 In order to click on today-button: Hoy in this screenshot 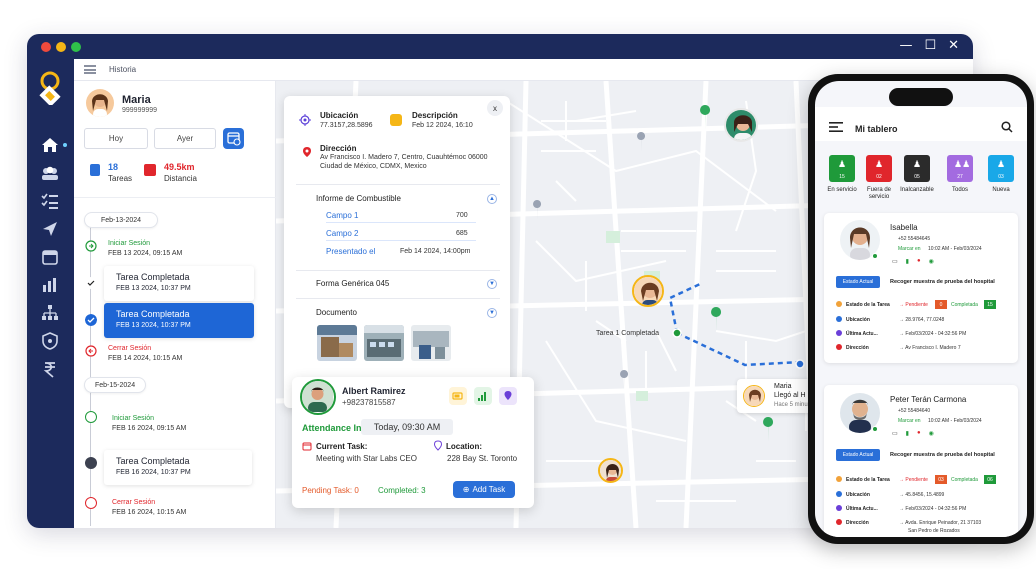, I will do `click(116, 138)`.